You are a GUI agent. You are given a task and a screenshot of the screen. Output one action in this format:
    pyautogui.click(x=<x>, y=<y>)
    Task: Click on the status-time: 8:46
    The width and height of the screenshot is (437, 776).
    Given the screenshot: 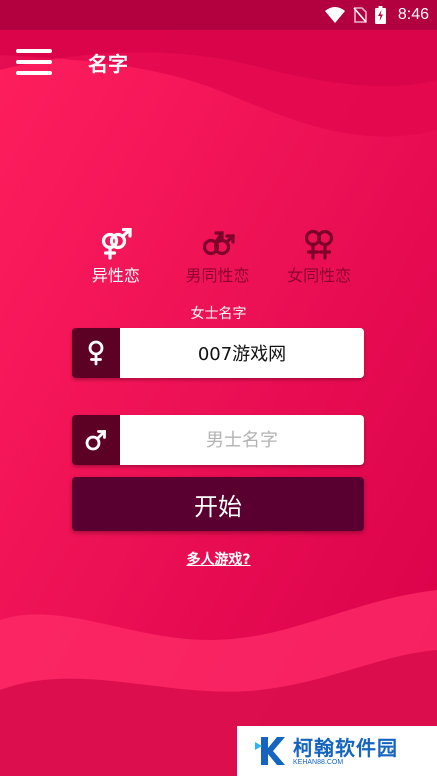 What is the action you would take?
    pyautogui.click(x=413, y=14)
    